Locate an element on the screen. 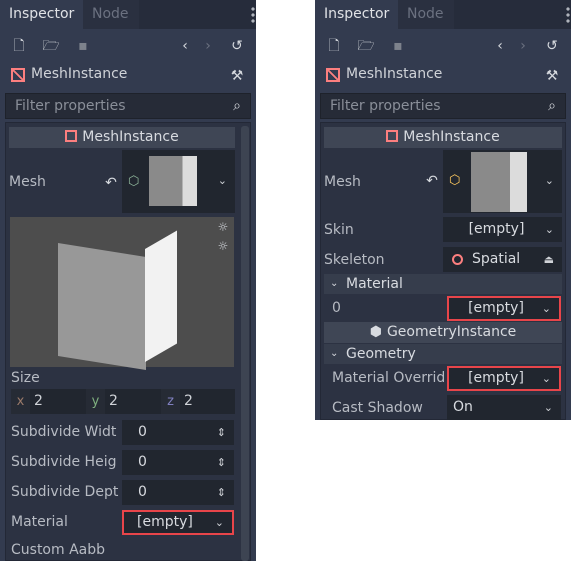  spatial-node-icon is located at coordinates (457, 259).